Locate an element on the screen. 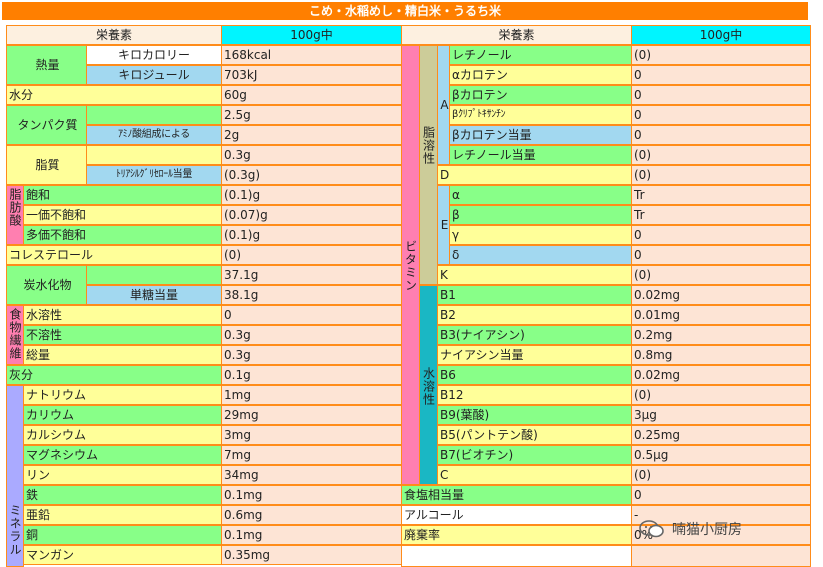 The width and height of the screenshot is (823, 567). header-100g-right: 100g中 is located at coordinates (721, 35).